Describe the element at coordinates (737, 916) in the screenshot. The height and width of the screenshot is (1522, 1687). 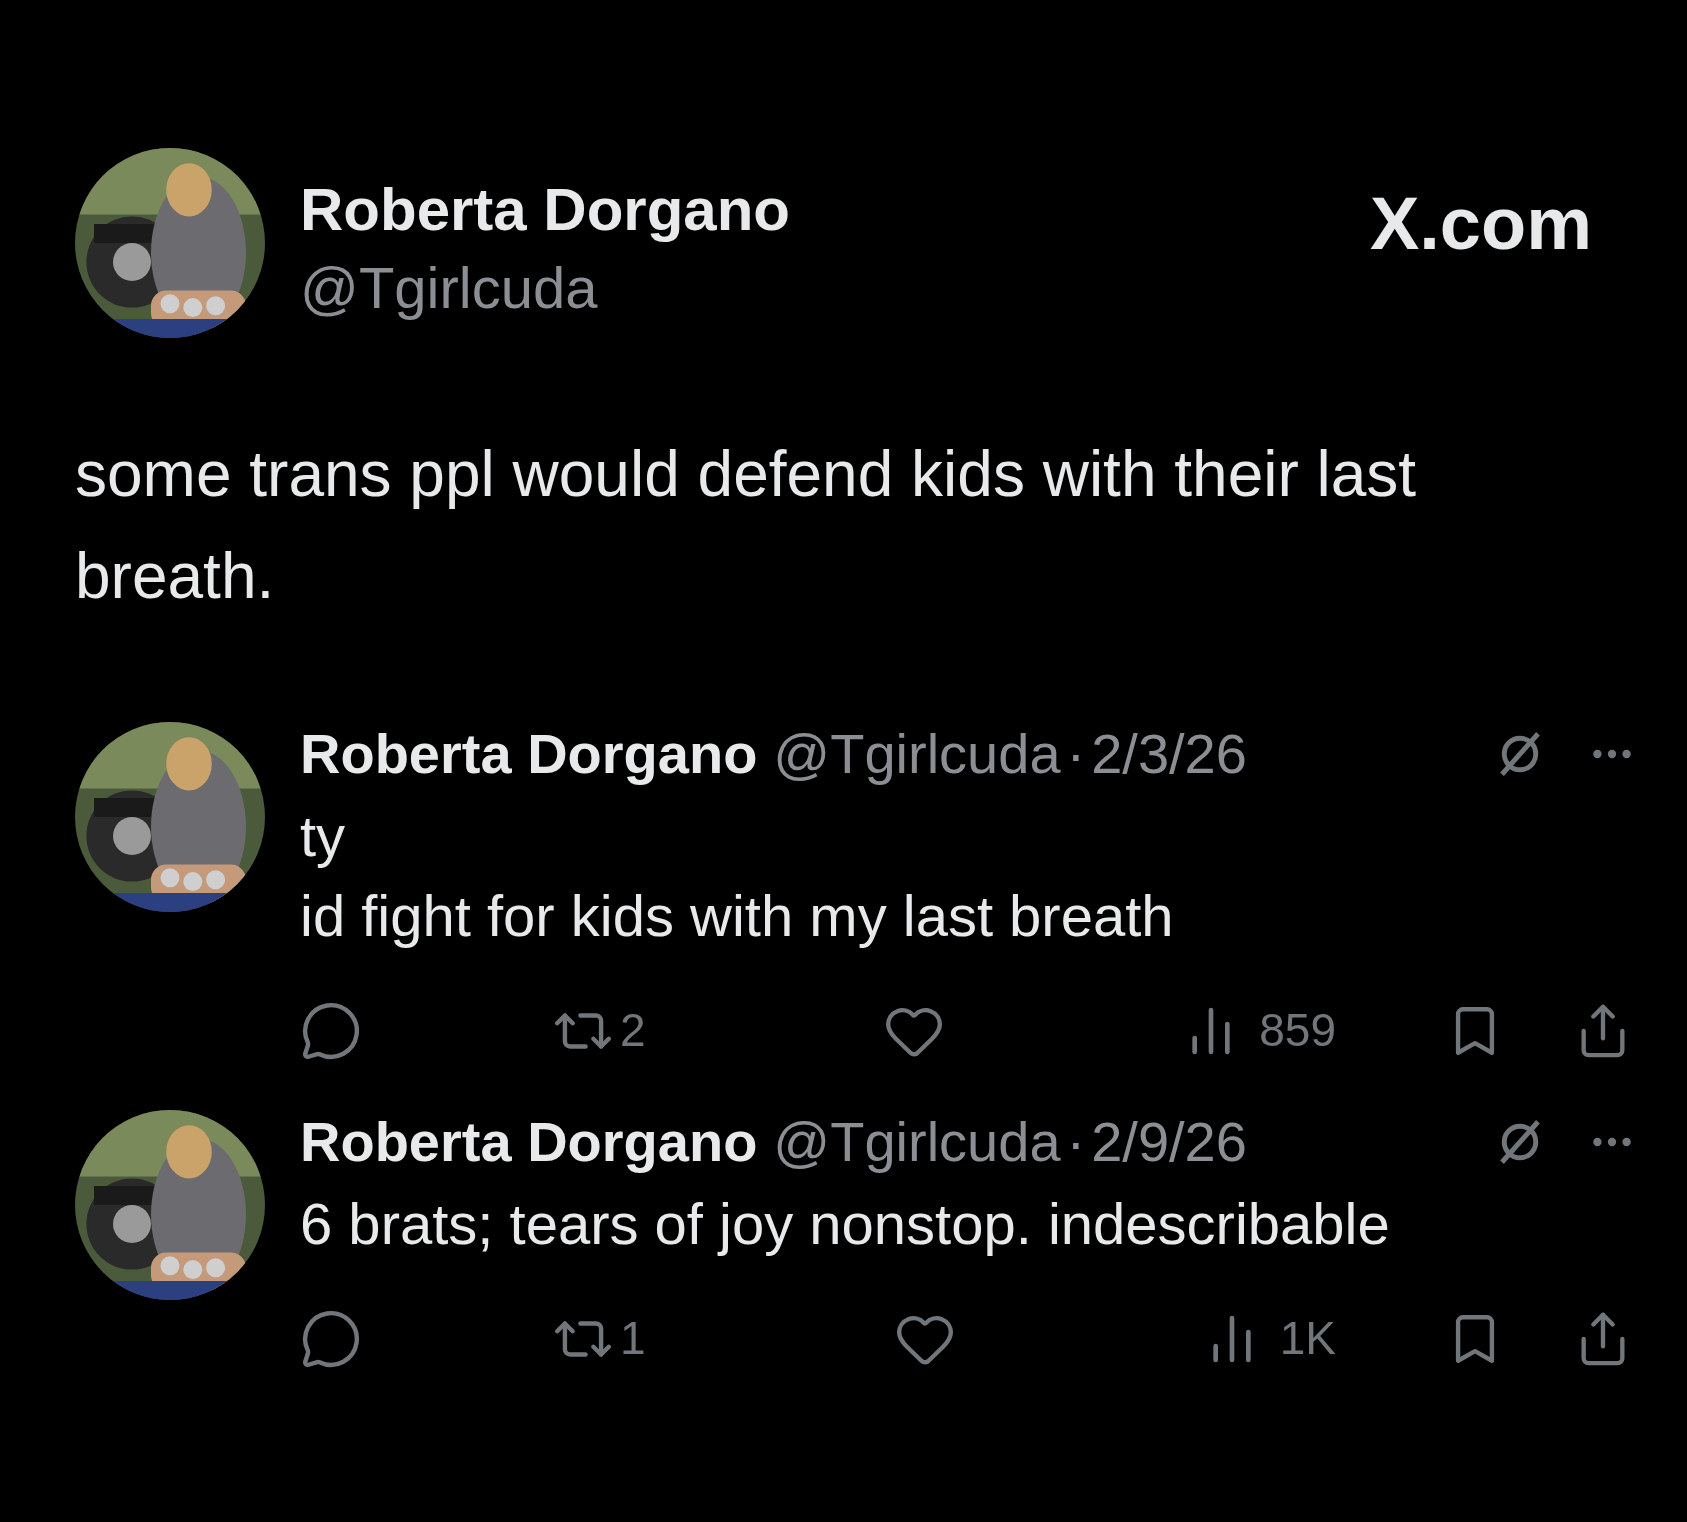
I see `reply-text: id fight for kids with my last breath` at that location.